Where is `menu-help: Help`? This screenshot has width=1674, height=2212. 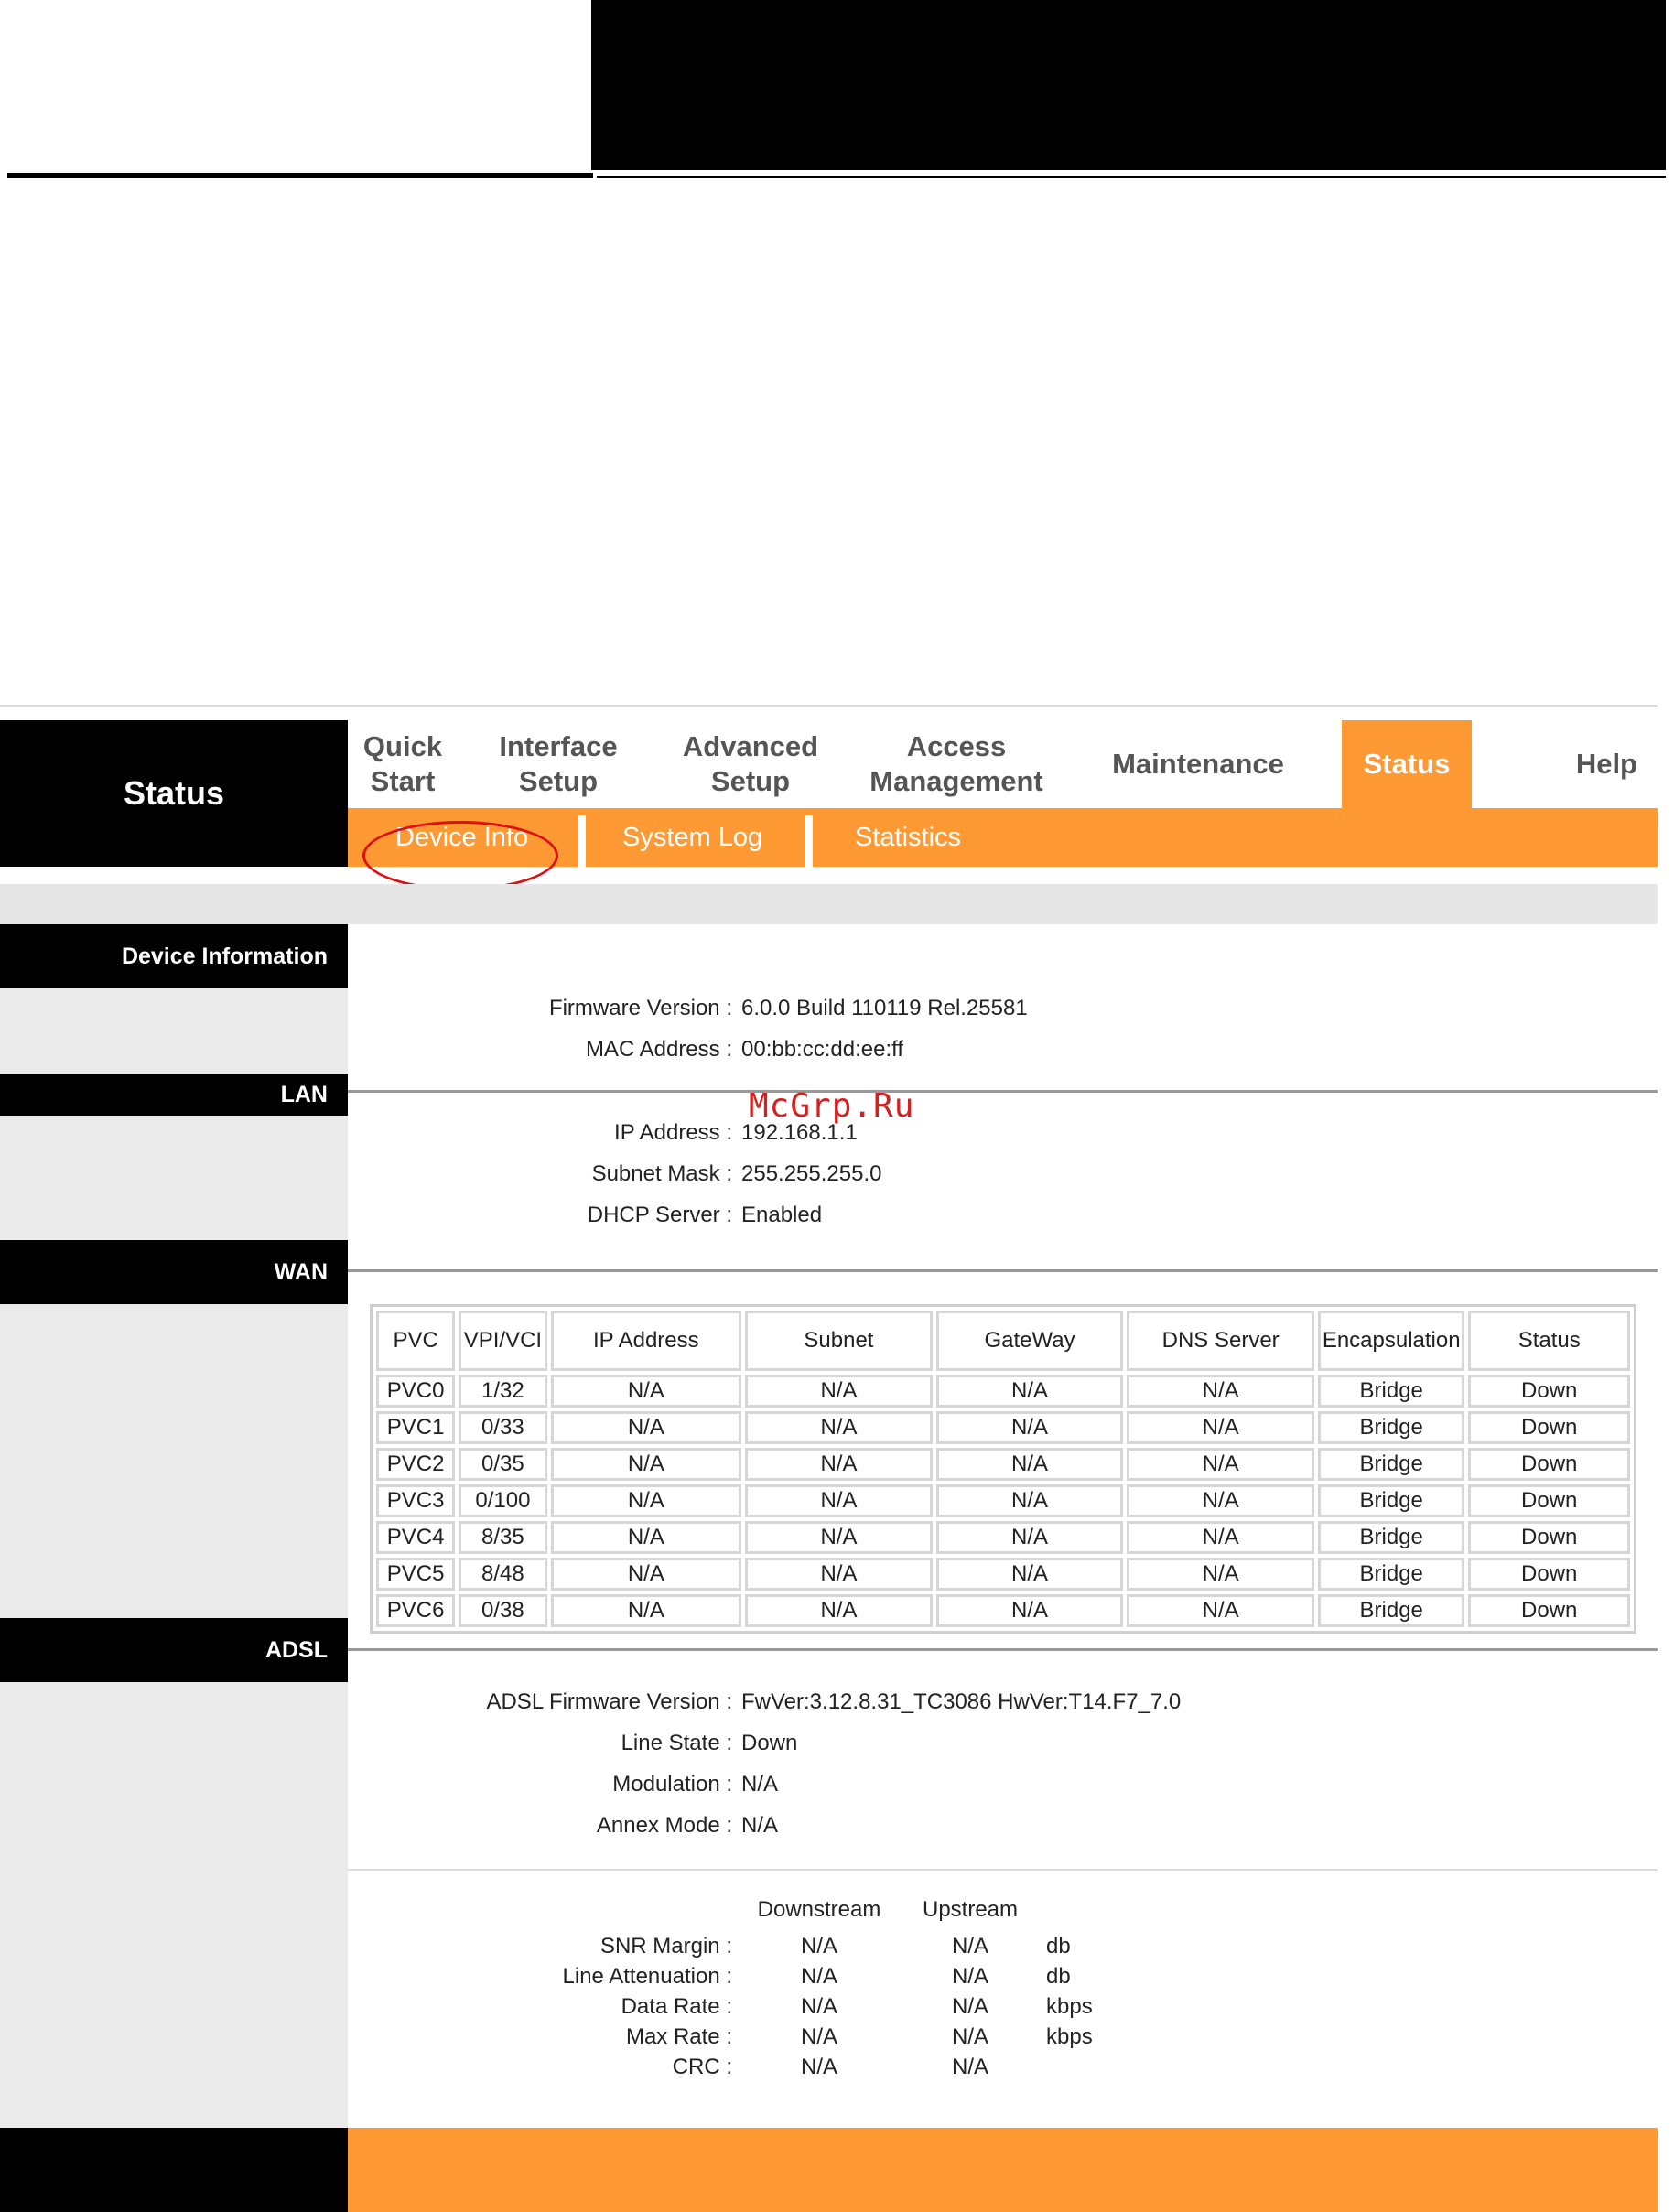 menu-help: Help is located at coordinates (1598, 764).